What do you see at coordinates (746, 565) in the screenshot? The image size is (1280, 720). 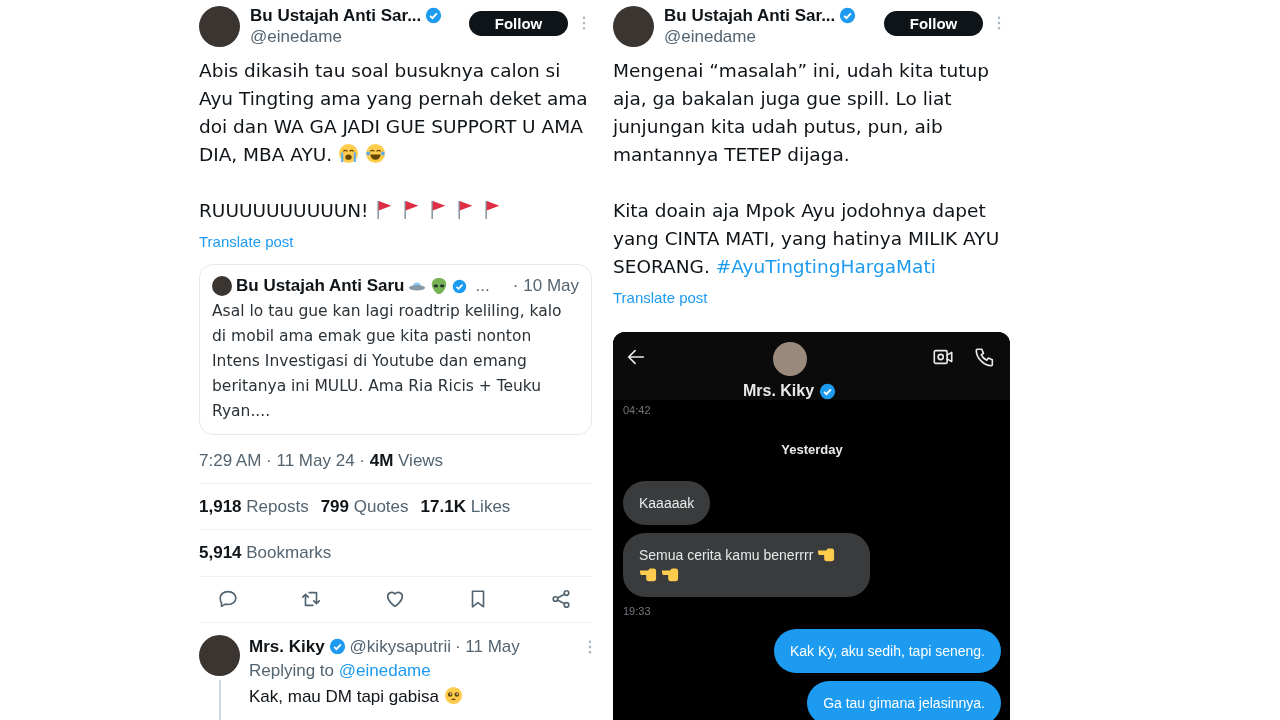 I see `received-message-bubble: Semua cerita kamu benerrrr` at bounding box center [746, 565].